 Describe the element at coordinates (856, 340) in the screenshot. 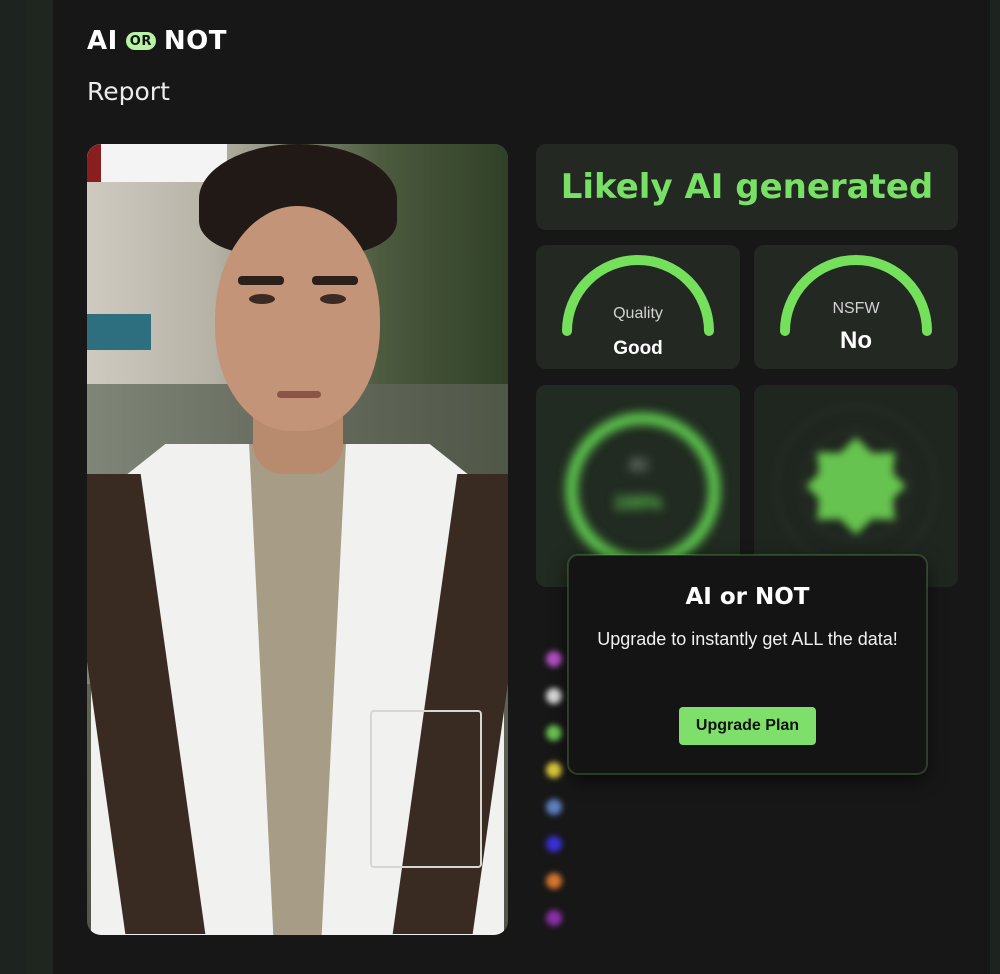

I see `nsfw-value: No` at that location.